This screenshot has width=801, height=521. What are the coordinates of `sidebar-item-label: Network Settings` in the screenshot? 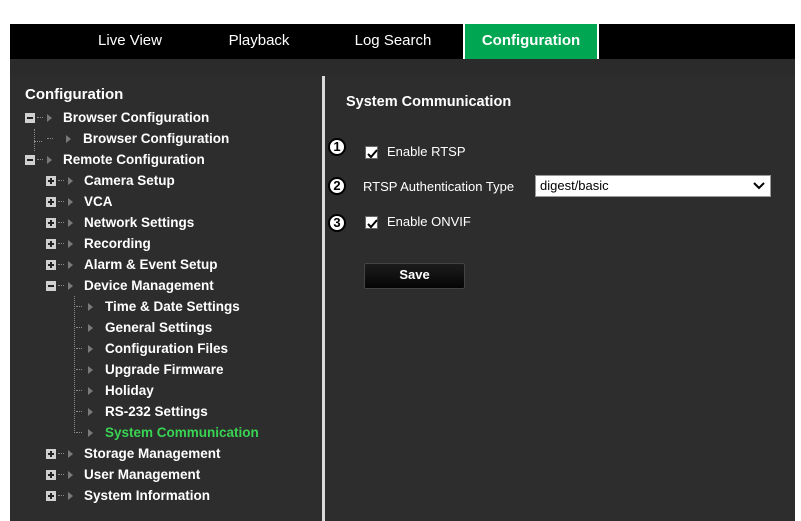 It's located at (139, 222).